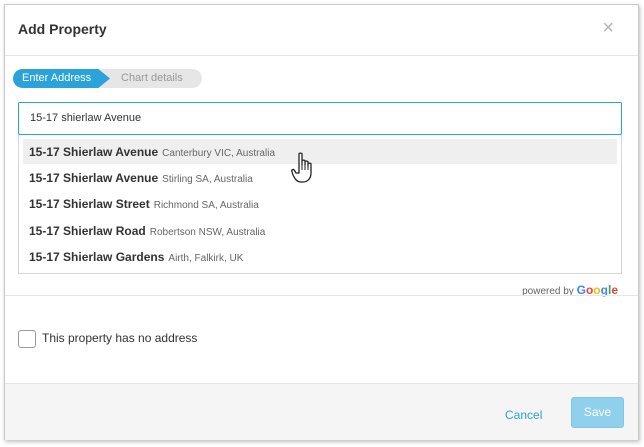 This screenshot has height=447, width=644. I want to click on suggestion-main-text: 15-17 Shierlaw Road, so click(87, 231).